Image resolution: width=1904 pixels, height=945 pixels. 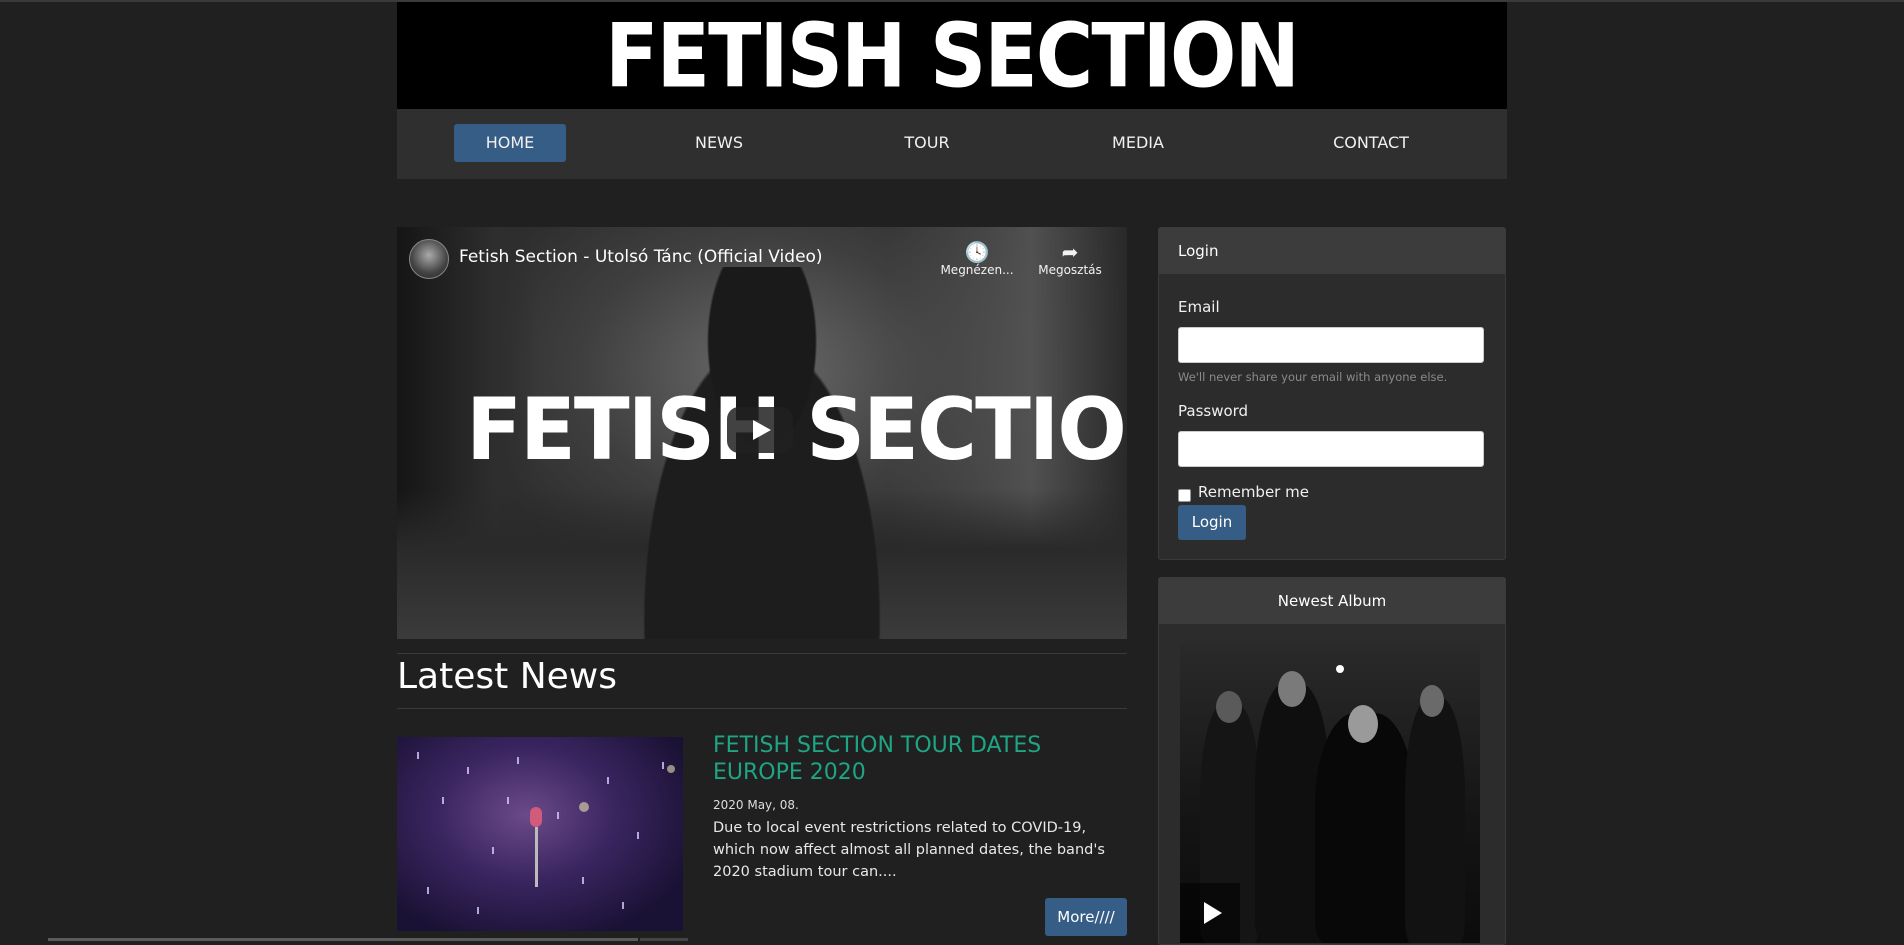 I want to click on email-label: Email, so click(x=1199, y=307).